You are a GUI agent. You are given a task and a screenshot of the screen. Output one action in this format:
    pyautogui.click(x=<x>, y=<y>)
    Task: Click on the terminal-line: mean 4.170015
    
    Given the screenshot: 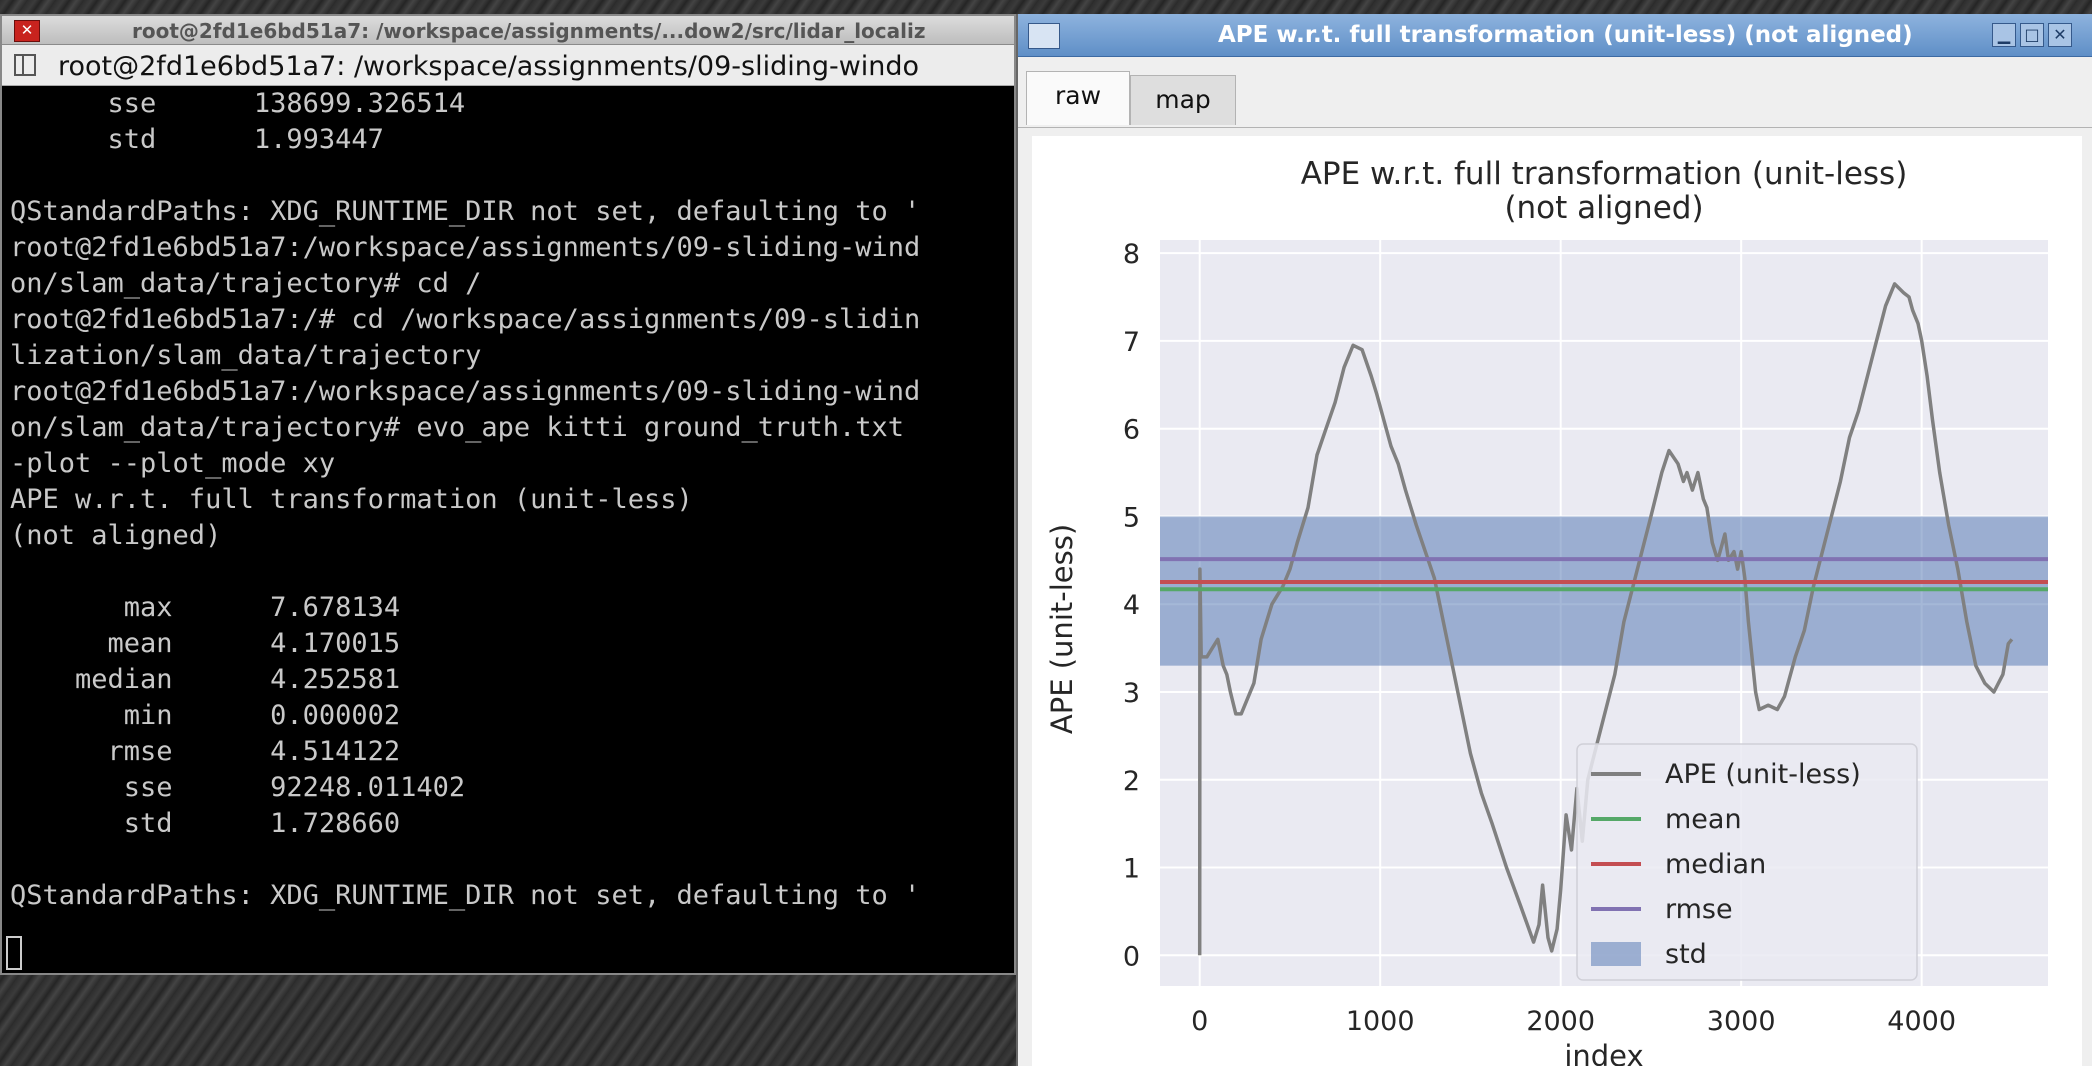 What is the action you would take?
    pyautogui.click(x=205, y=643)
    